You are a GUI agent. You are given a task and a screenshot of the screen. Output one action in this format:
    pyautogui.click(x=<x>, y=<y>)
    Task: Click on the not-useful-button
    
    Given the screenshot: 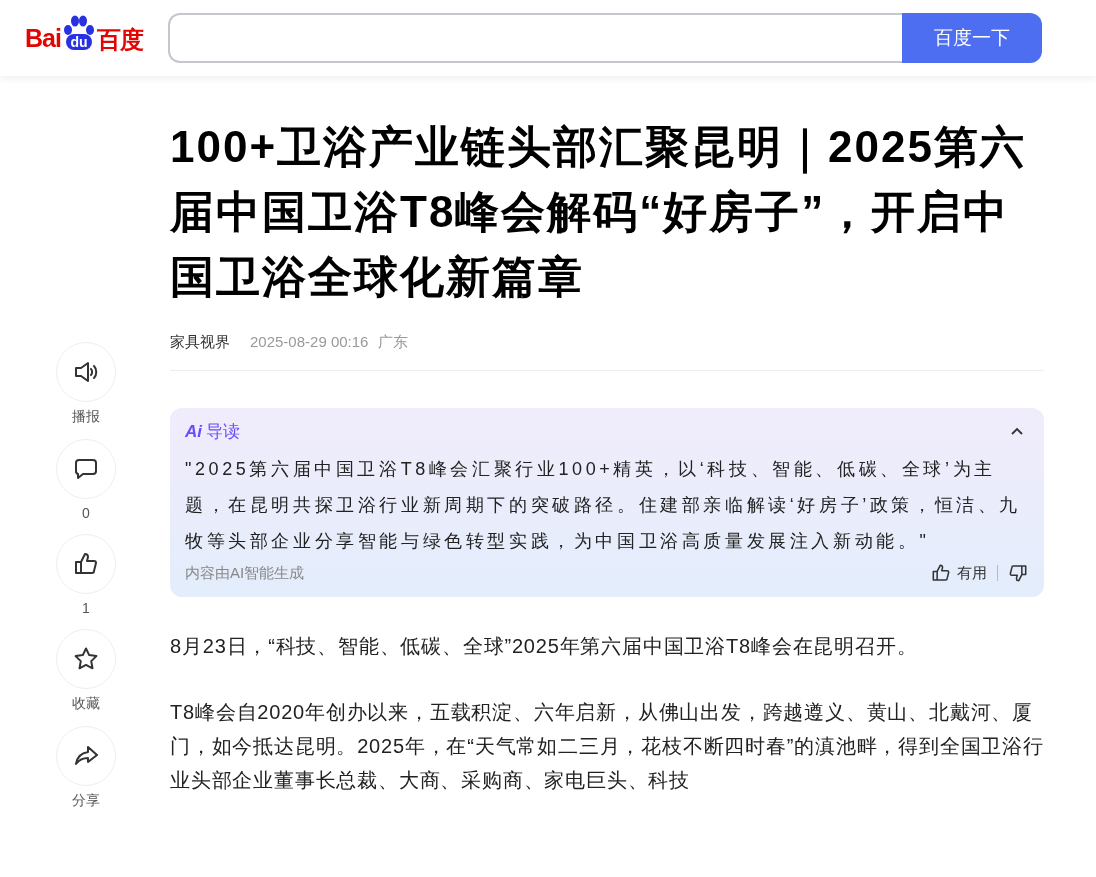 What is the action you would take?
    pyautogui.click(x=1018, y=573)
    